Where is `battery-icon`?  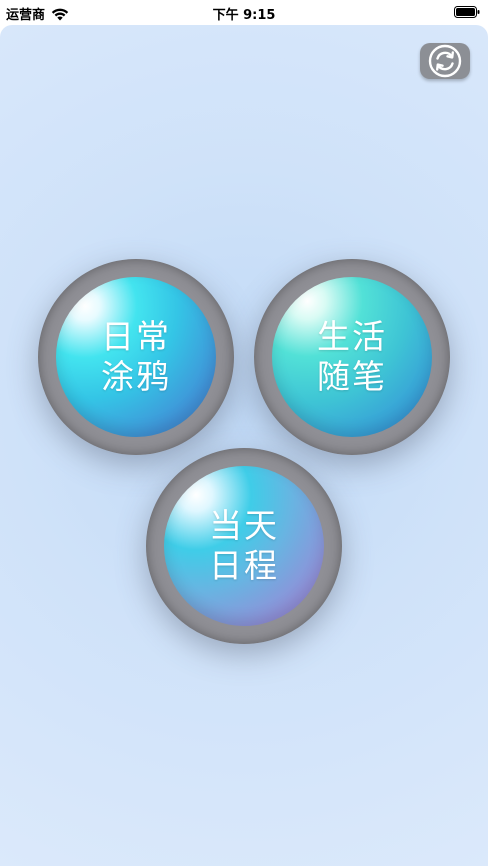 battery-icon is located at coordinates (467, 12).